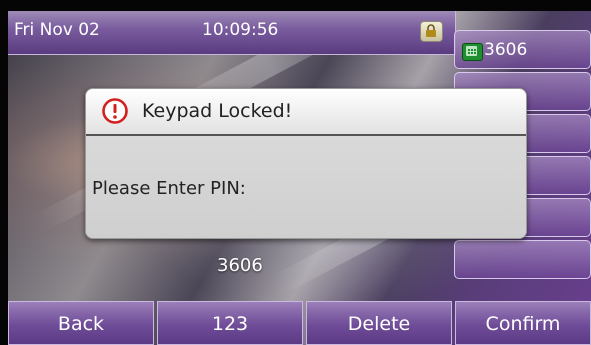 The height and width of the screenshot is (345, 591). Describe the element at coordinates (379, 323) in the screenshot. I see `delete-button: Delete` at that location.